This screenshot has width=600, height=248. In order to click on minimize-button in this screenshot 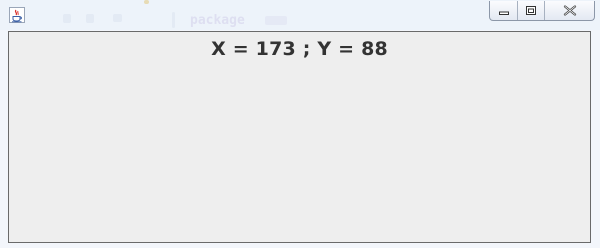, I will do `click(504, 10)`.